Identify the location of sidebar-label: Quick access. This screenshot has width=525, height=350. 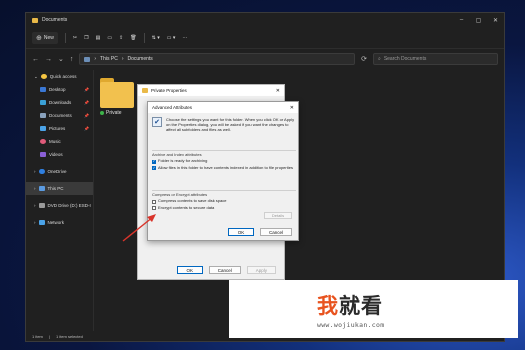
(63, 76).